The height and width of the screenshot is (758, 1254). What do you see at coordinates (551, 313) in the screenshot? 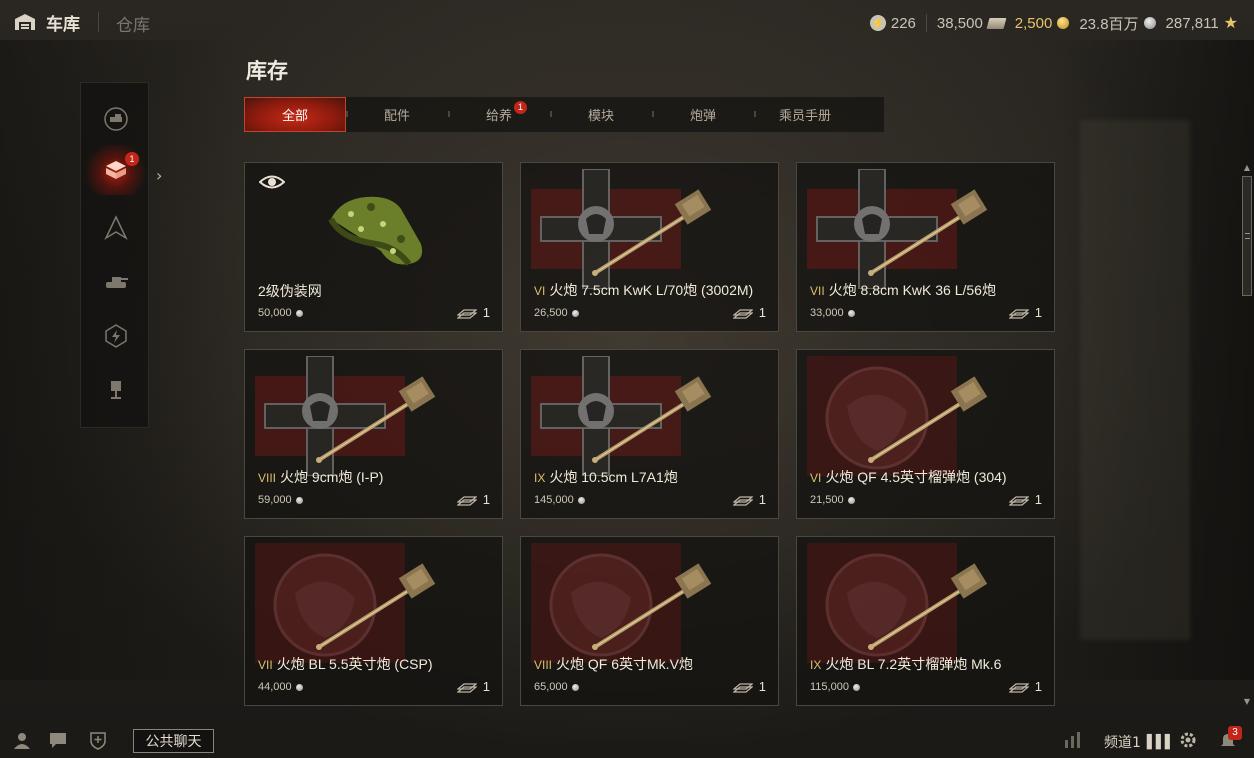
I see `card-price-value: 26,500` at bounding box center [551, 313].